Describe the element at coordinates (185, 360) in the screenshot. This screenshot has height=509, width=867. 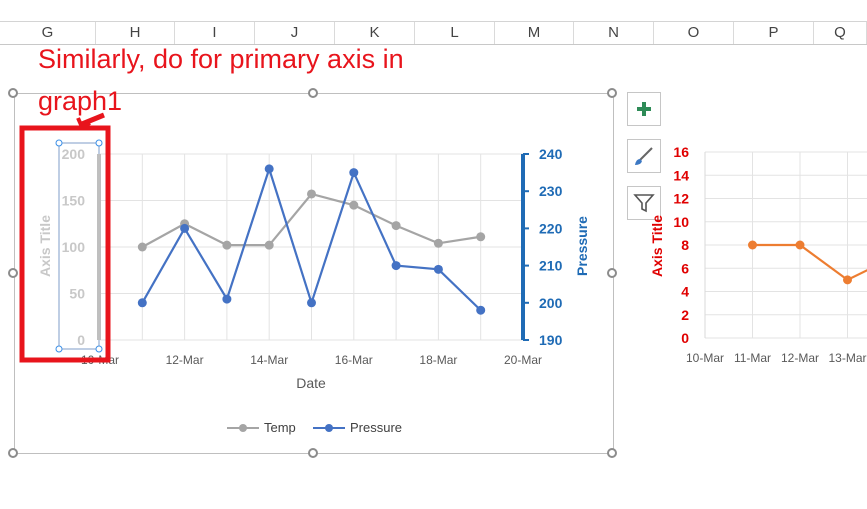
I see `x-tick-label: 12-Mar` at that location.